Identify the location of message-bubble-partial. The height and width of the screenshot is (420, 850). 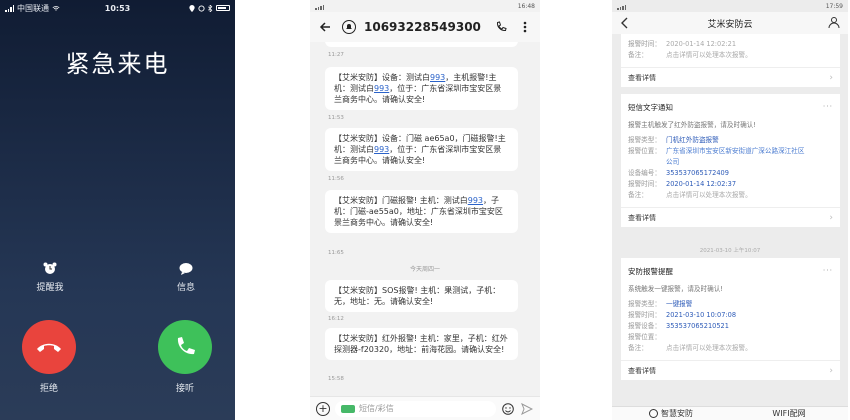
(421, 44).